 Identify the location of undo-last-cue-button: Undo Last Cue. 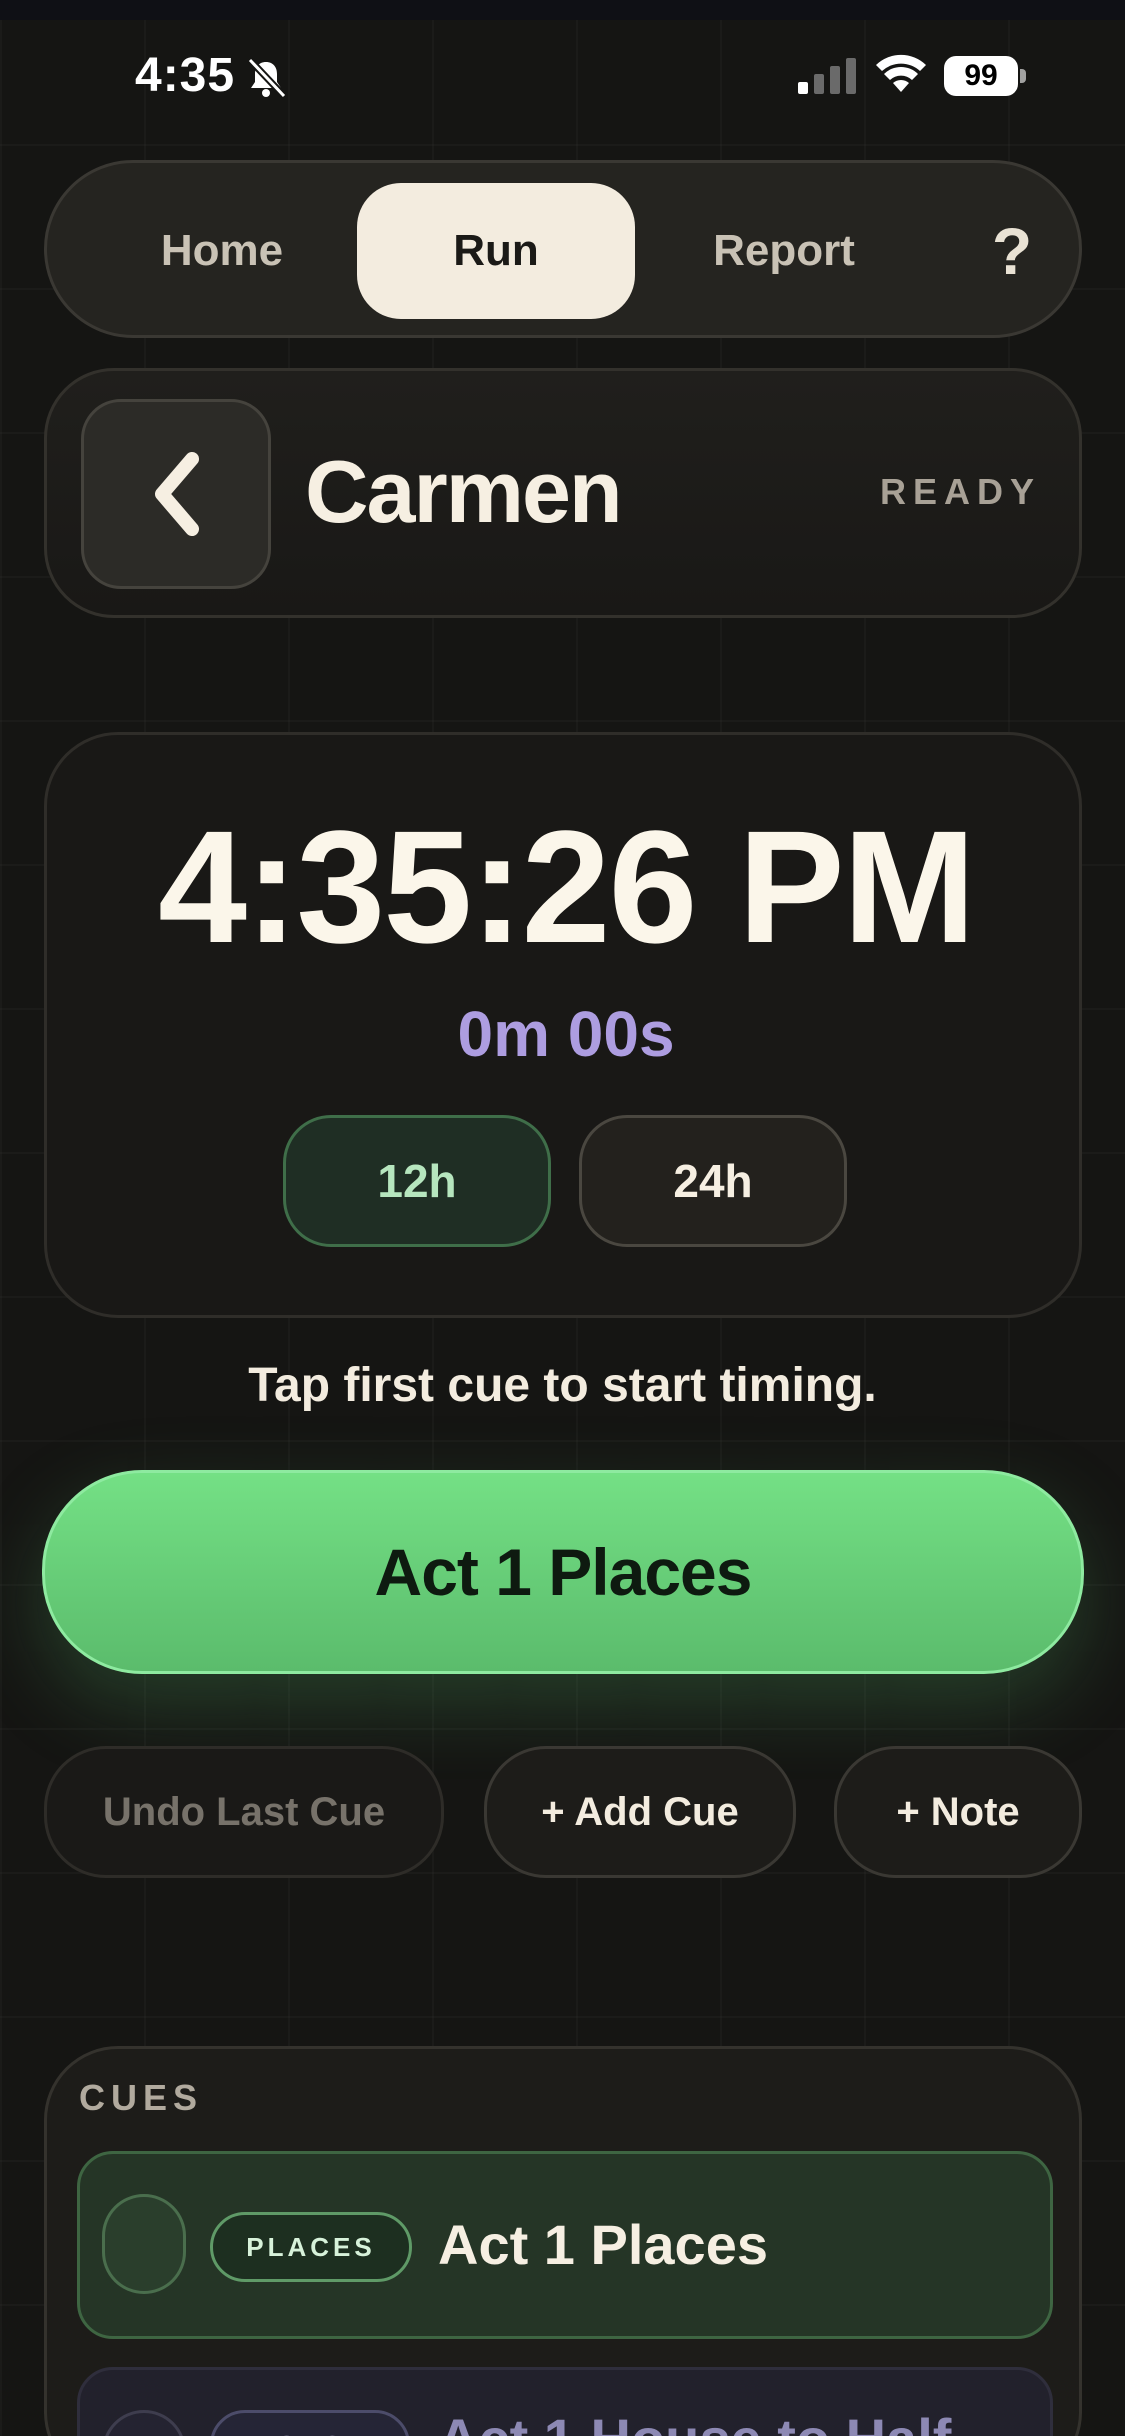
(244, 1812).